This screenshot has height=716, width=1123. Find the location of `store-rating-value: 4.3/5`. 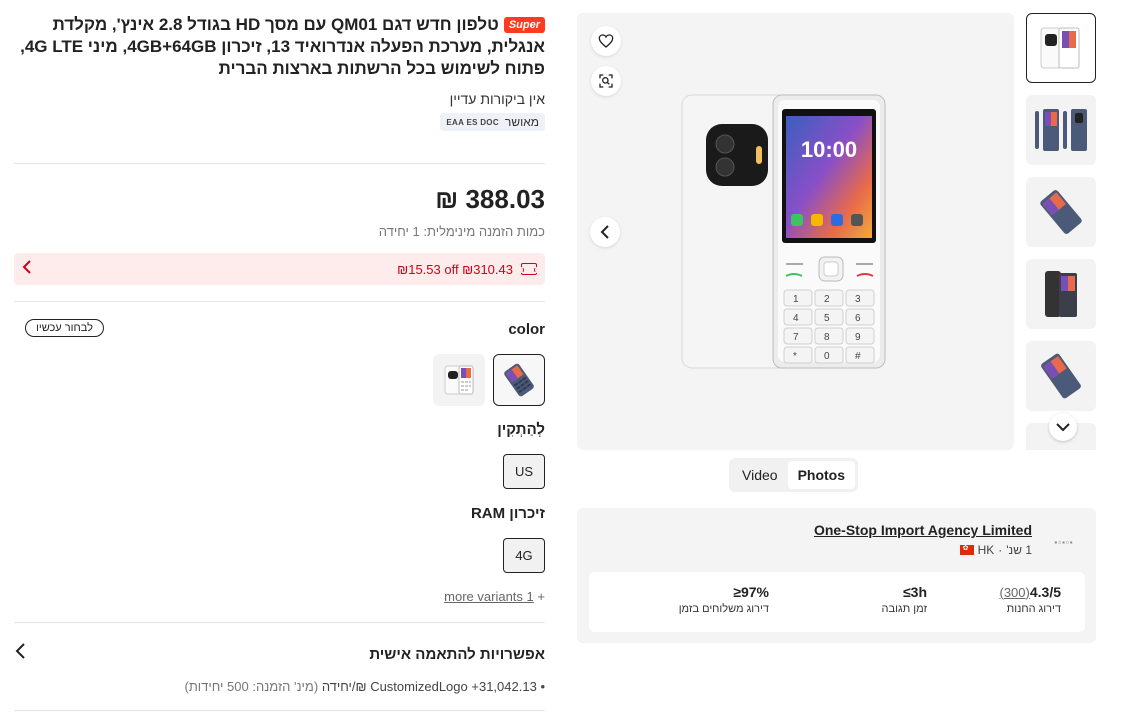

store-rating-value: 4.3/5 is located at coordinates (1045, 592).